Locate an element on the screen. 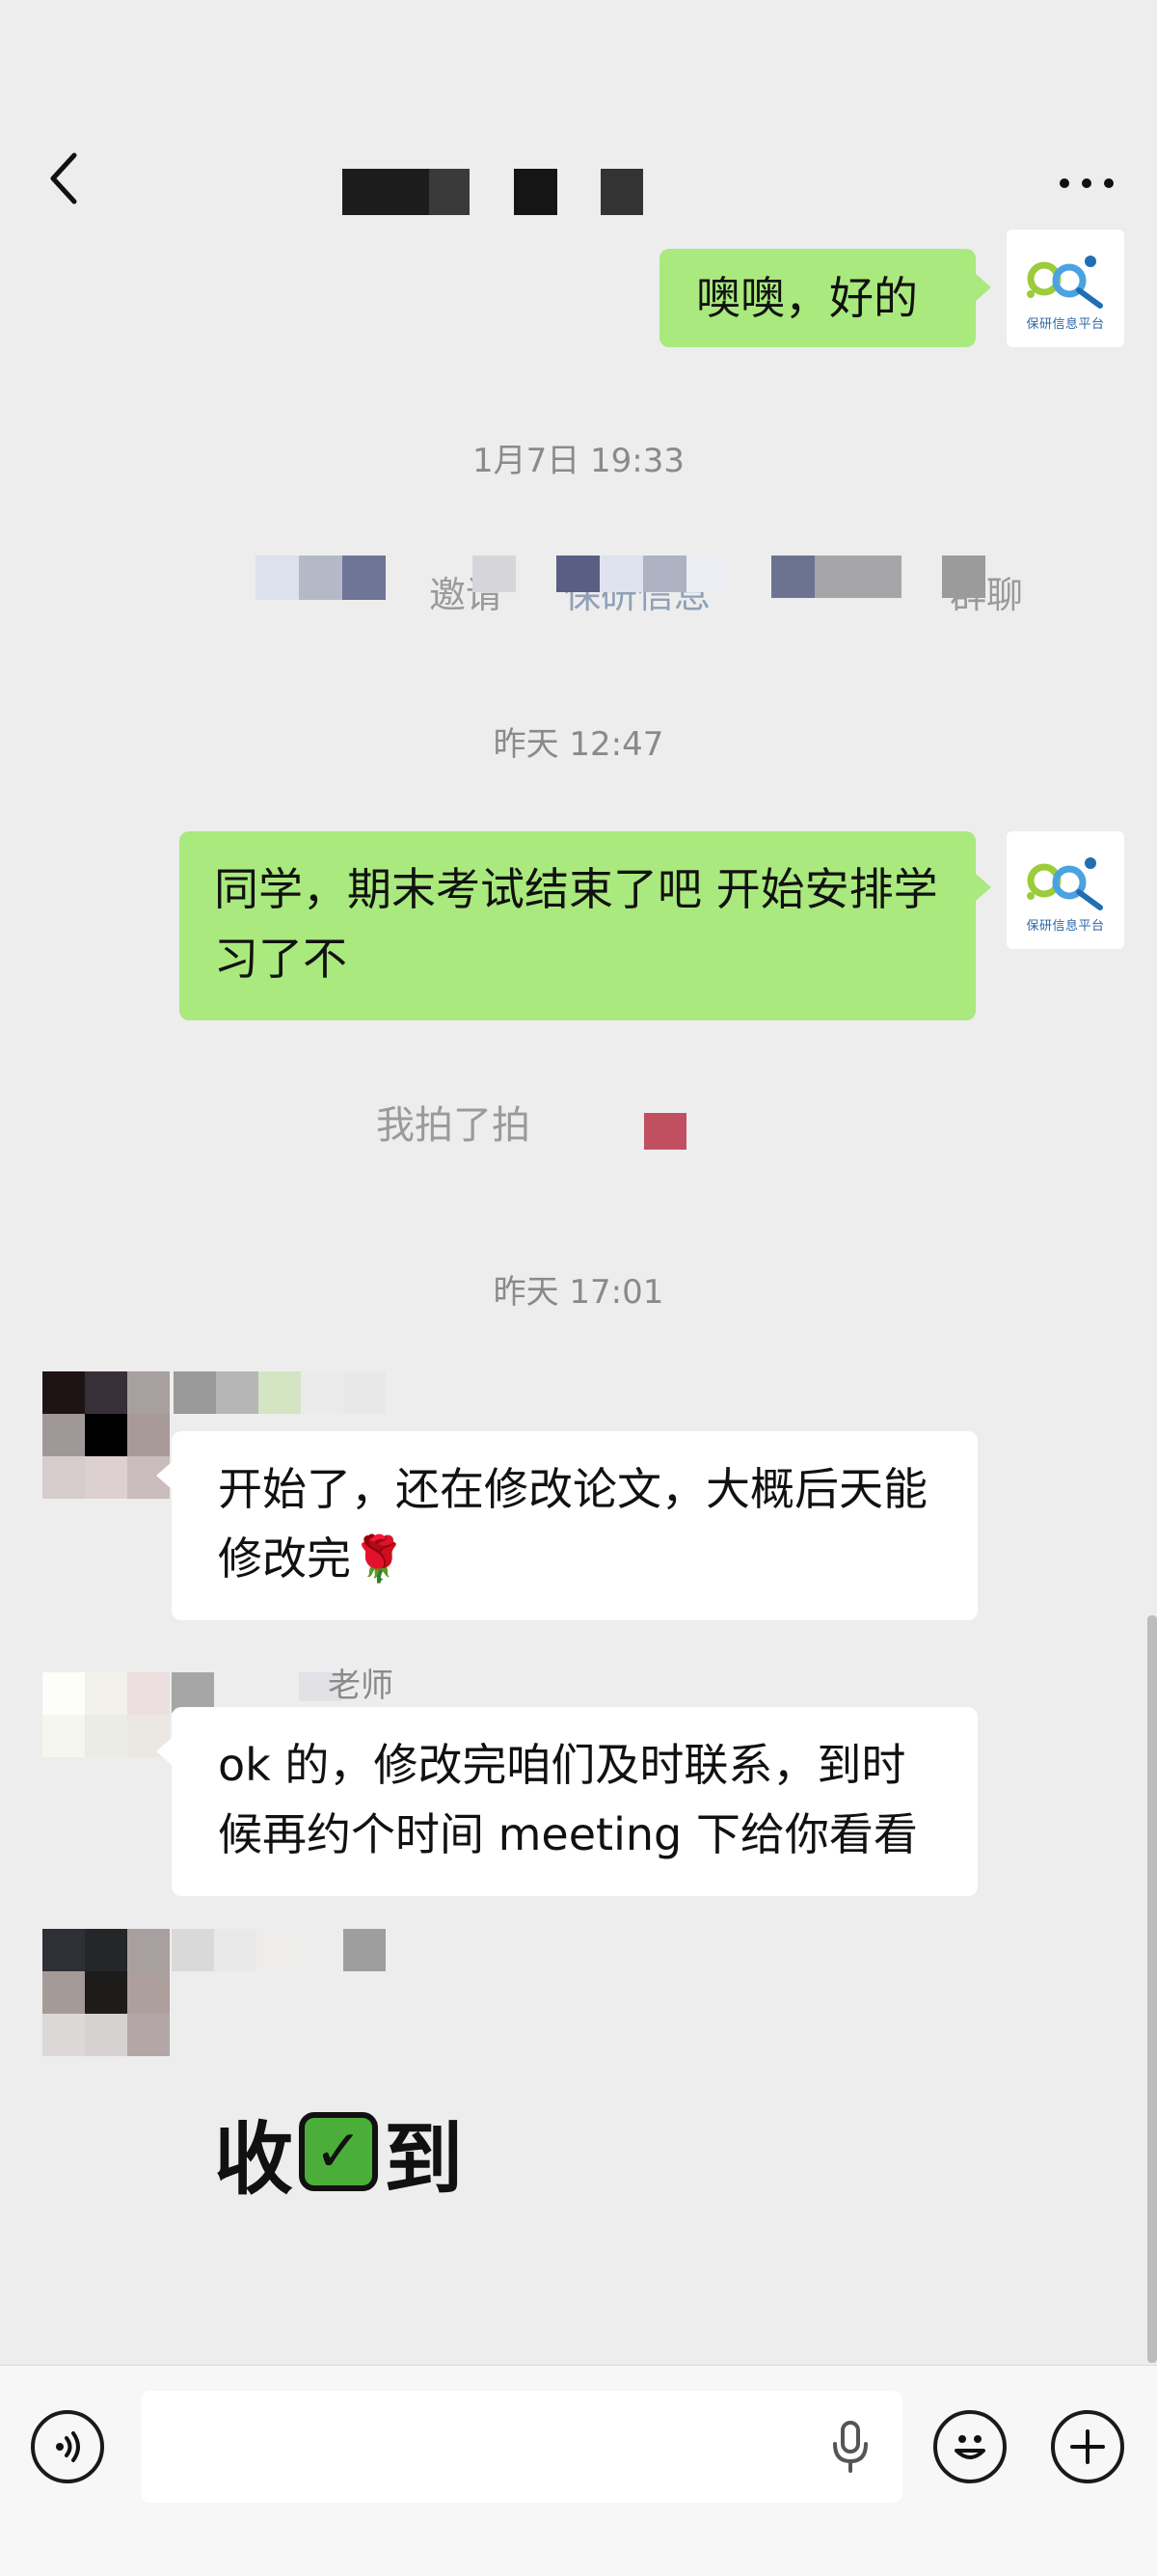 Image resolution: width=1157 pixels, height=2576 pixels. more-dots-icon is located at coordinates (1087, 183).